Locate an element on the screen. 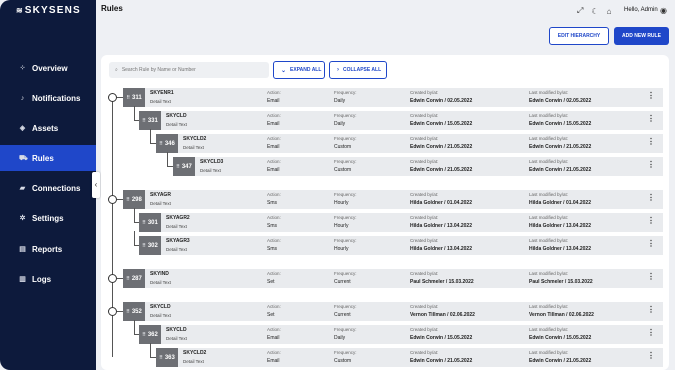 Image resolution: width=675 pixels, height=370 pixels. rule-id-badge: ⠿ 301 is located at coordinates (150, 222).